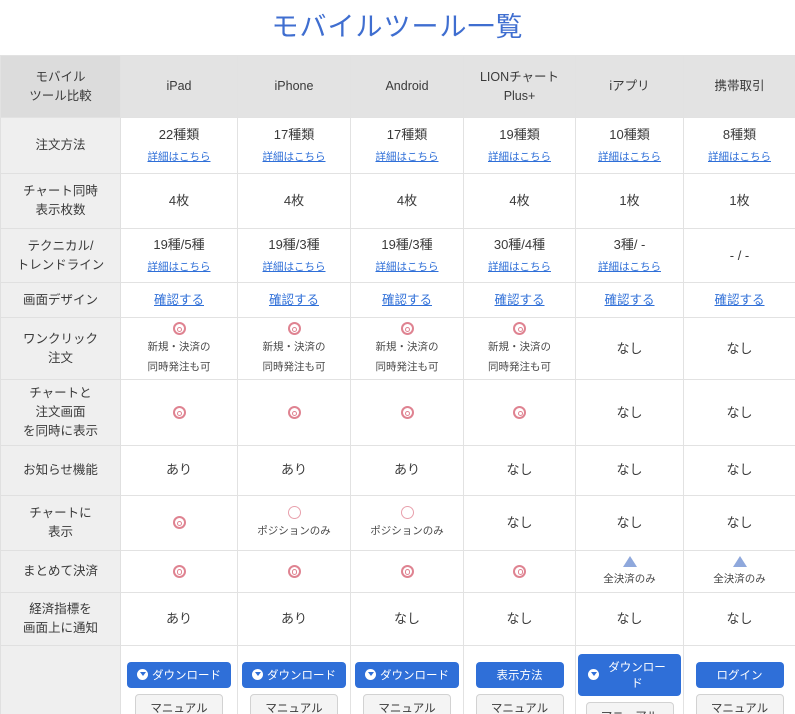  I want to click on table-cell: 確認する, so click(629, 300).